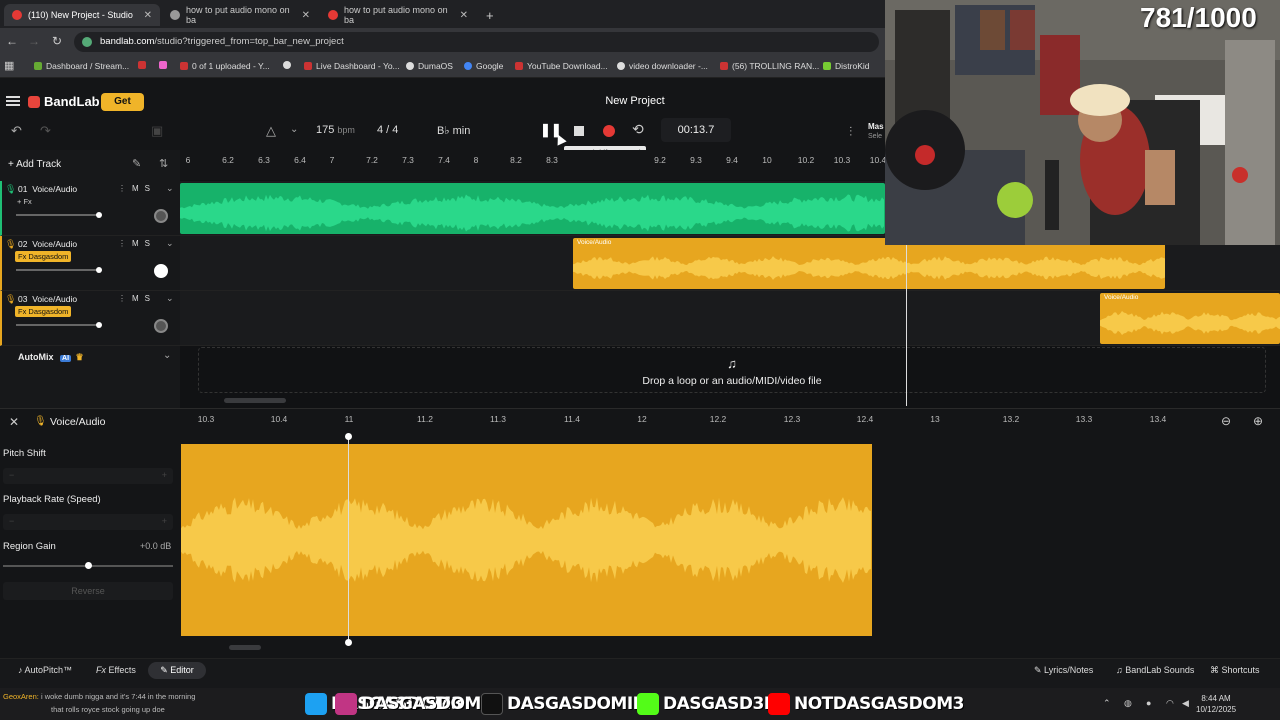 The image size is (1280, 720). What do you see at coordinates (488, 15) in the screenshot?
I see `new-tab-button: +` at bounding box center [488, 15].